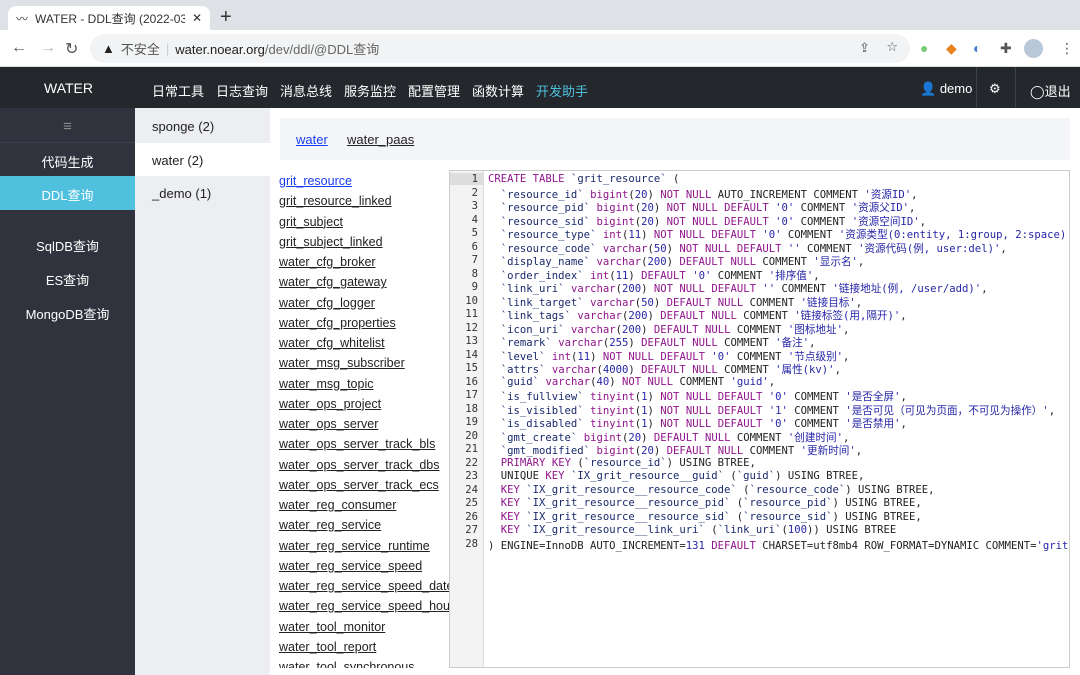 The width and height of the screenshot is (1080, 675). What do you see at coordinates (67, 161) in the screenshot?
I see `sidebar-item-codegen: 代码生成` at bounding box center [67, 161].